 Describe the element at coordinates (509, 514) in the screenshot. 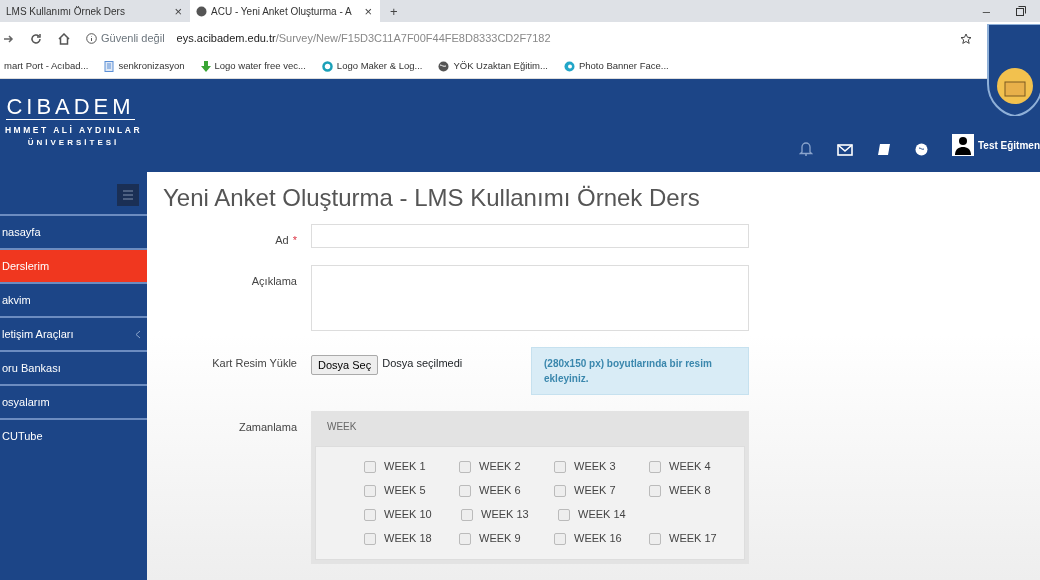

I see `checkbox-option: WEEK 13` at that location.